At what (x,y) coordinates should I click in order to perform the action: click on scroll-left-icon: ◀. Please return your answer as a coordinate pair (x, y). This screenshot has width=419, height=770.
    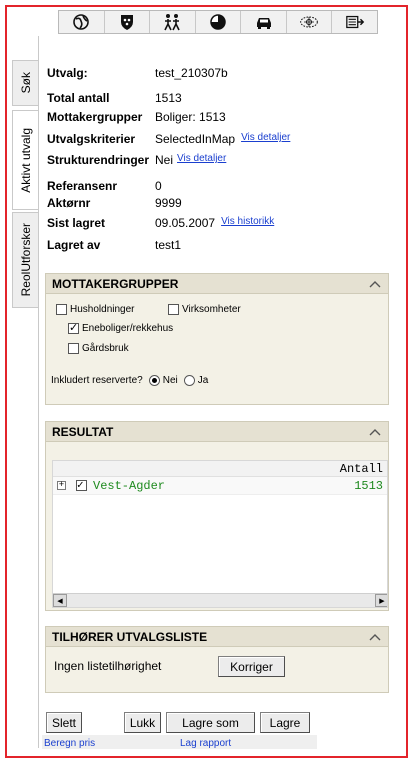
    Looking at the image, I should click on (60, 600).